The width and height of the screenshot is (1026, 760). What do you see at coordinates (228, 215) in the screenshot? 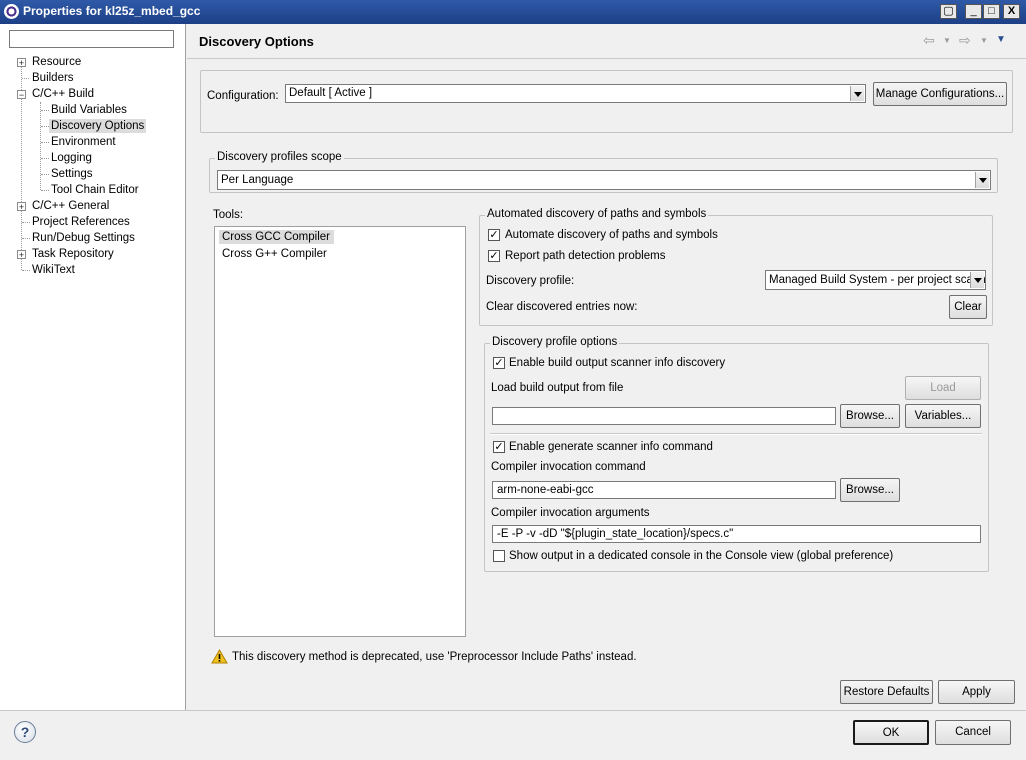
I see `tools-label: Tools:` at bounding box center [228, 215].